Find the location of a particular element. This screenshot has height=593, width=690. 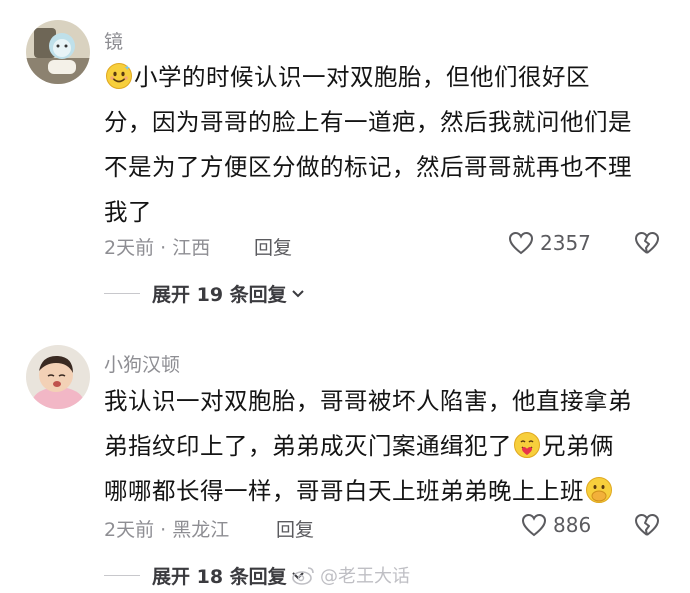

smiling-face-with-hearts-emoji-icon is located at coordinates (527, 443).